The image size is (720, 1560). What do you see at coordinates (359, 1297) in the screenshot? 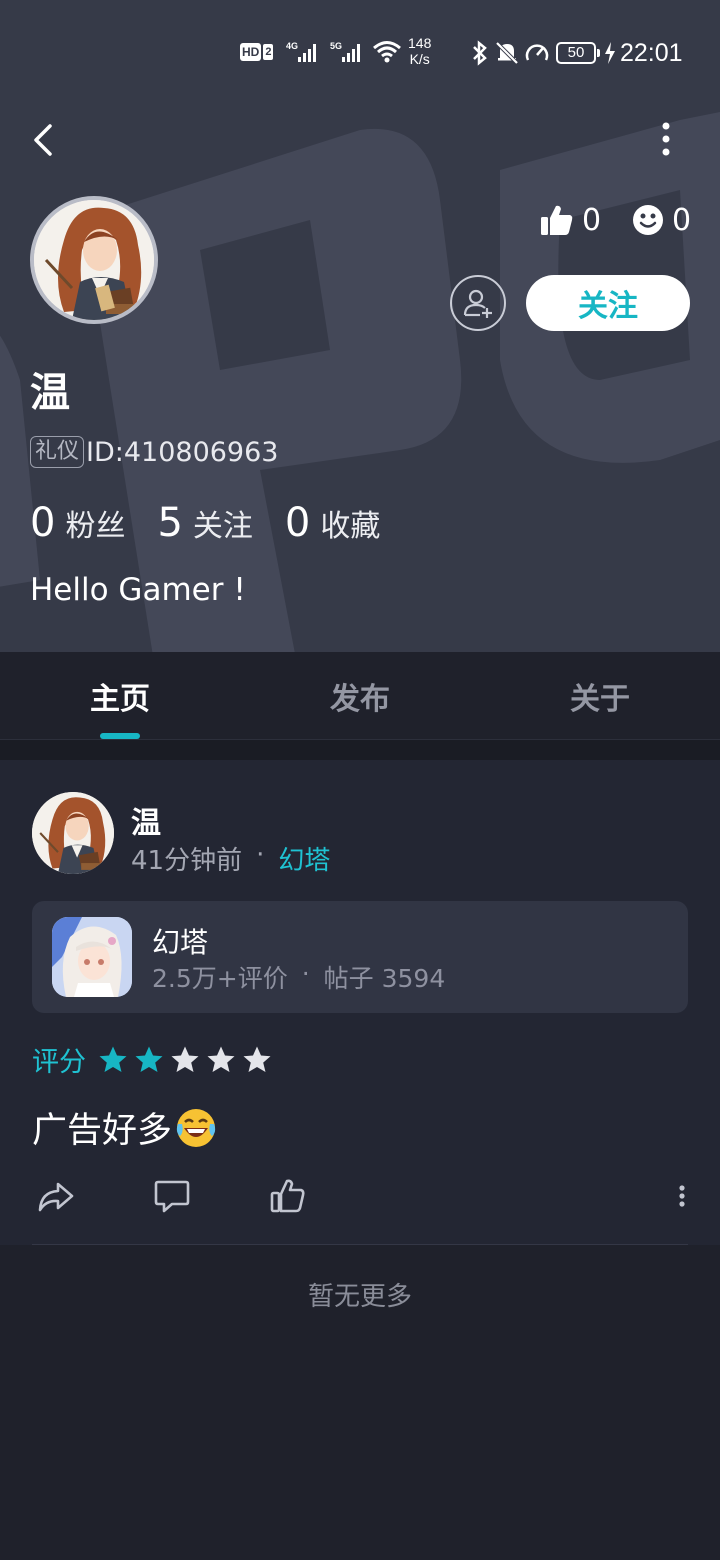
I see `no-more-text: 暂无更多` at bounding box center [359, 1297].